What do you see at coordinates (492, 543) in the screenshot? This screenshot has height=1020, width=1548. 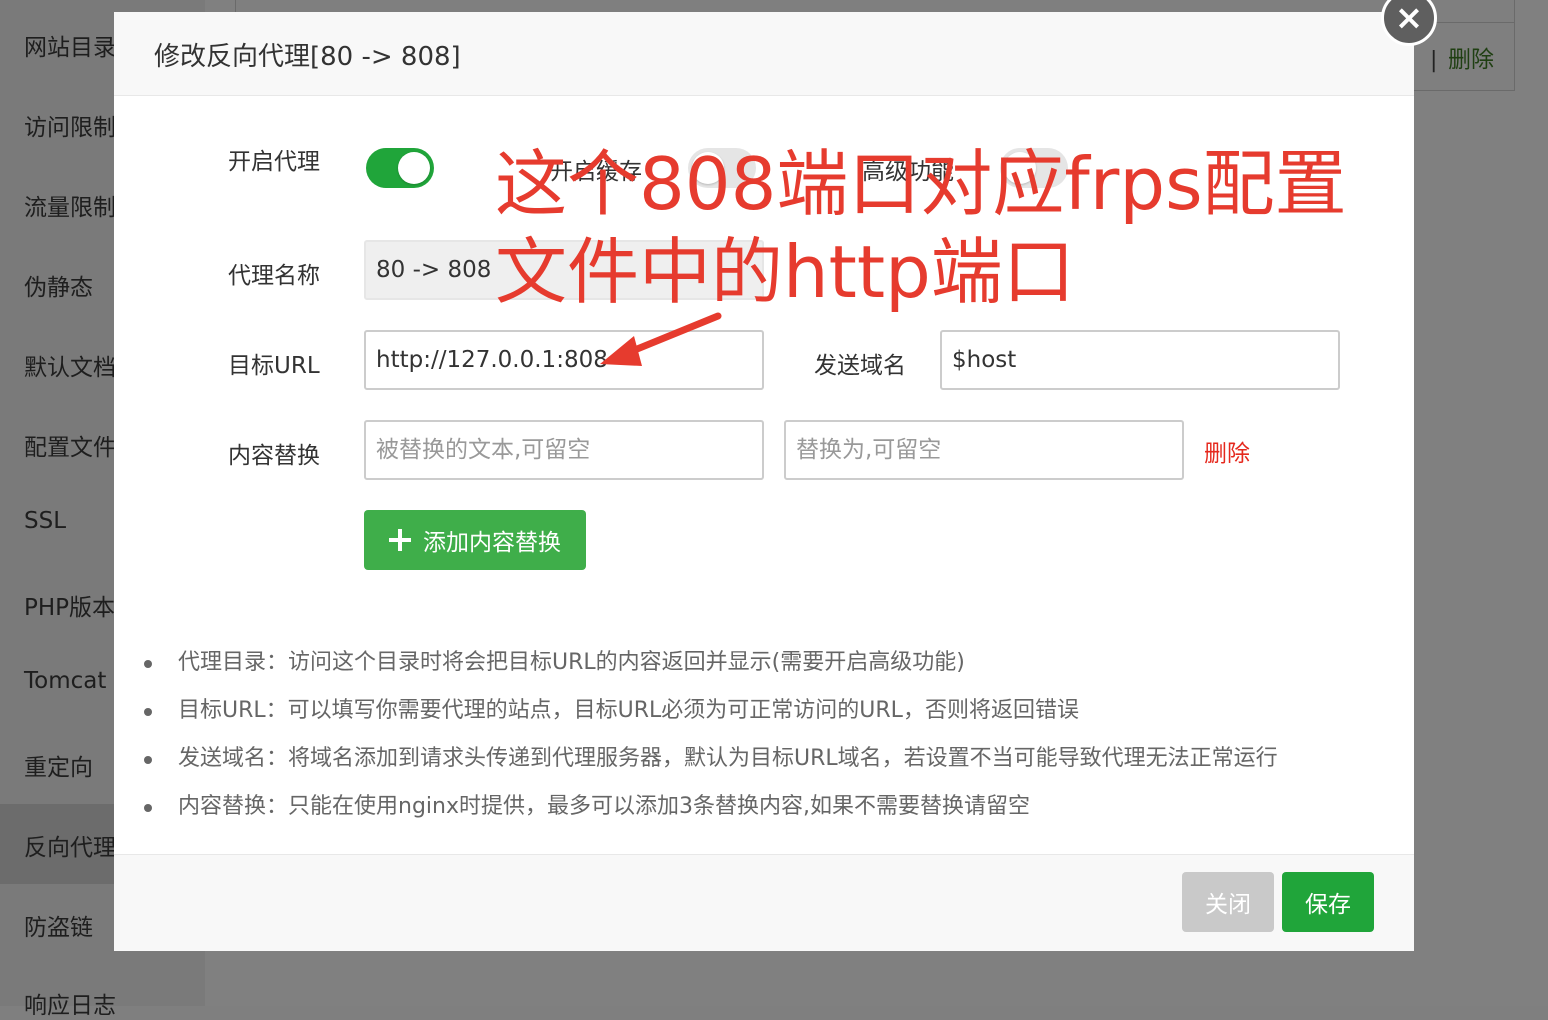 I see `add-content-replace-label: 添加内容替换` at bounding box center [492, 543].